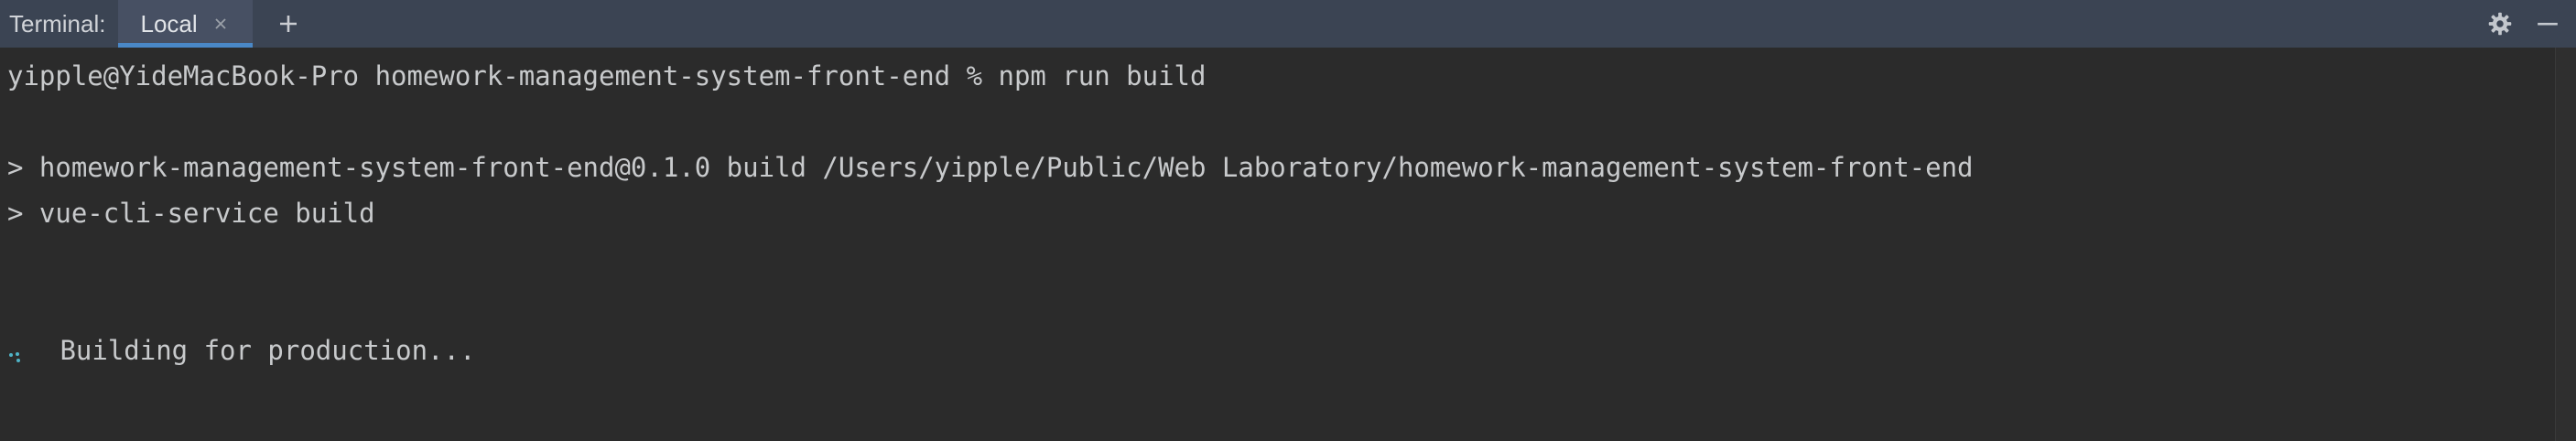 The width and height of the screenshot is (2576, 441). Describe the element at coordinates (2566, 244) in the screenshot. I see `terminal-scrollbar` at that location.